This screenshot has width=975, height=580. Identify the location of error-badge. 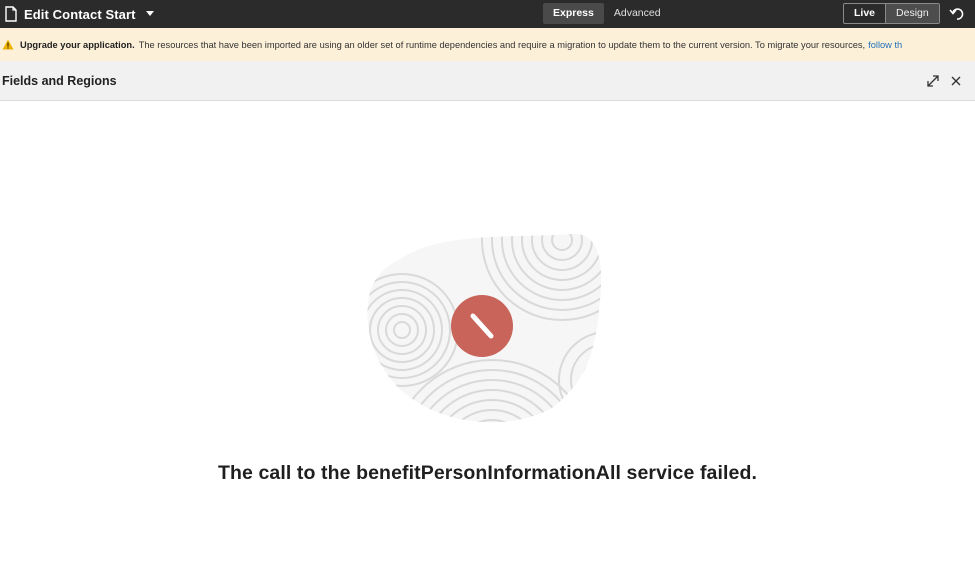
(482, 326).